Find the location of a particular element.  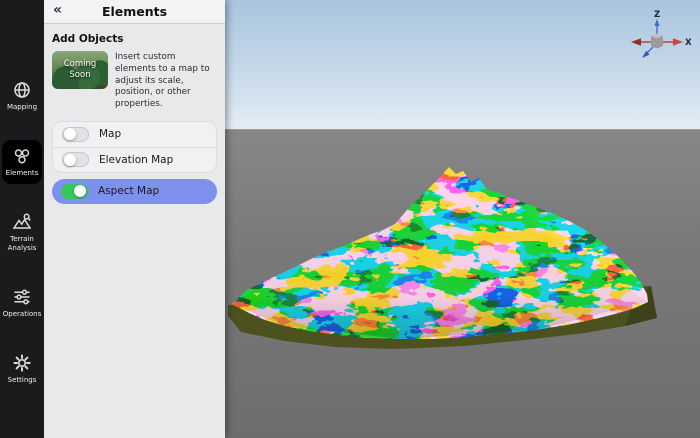

toggle-row-map: Map is located at coordinates (134, 134).